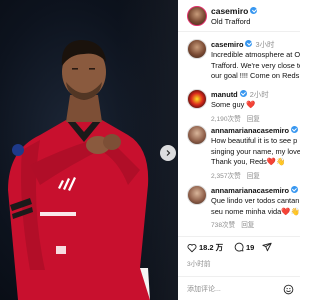 The image size is (320, 300). What do you see at coordinates (211, 247) in the screenshot?
I see `like-count: 18.2 万` at bounding box center [211, 247].